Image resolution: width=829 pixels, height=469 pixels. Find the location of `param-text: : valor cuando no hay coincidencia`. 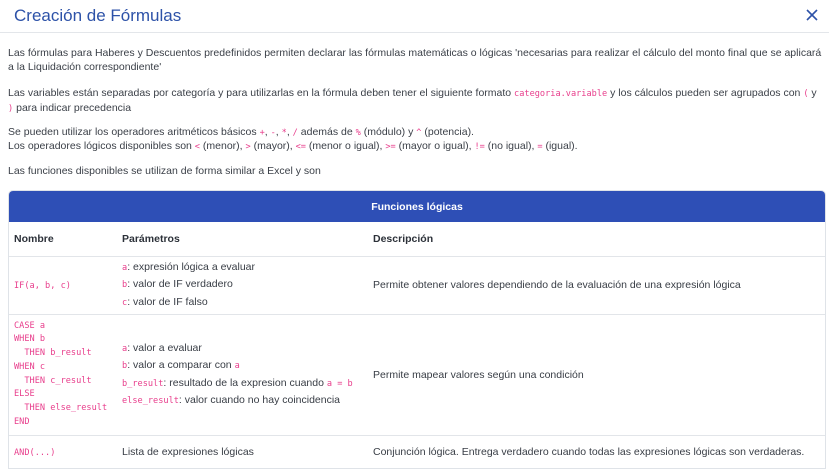

param-text: : valor cuando no hay coincidencia is located at coordinates (259, 400).